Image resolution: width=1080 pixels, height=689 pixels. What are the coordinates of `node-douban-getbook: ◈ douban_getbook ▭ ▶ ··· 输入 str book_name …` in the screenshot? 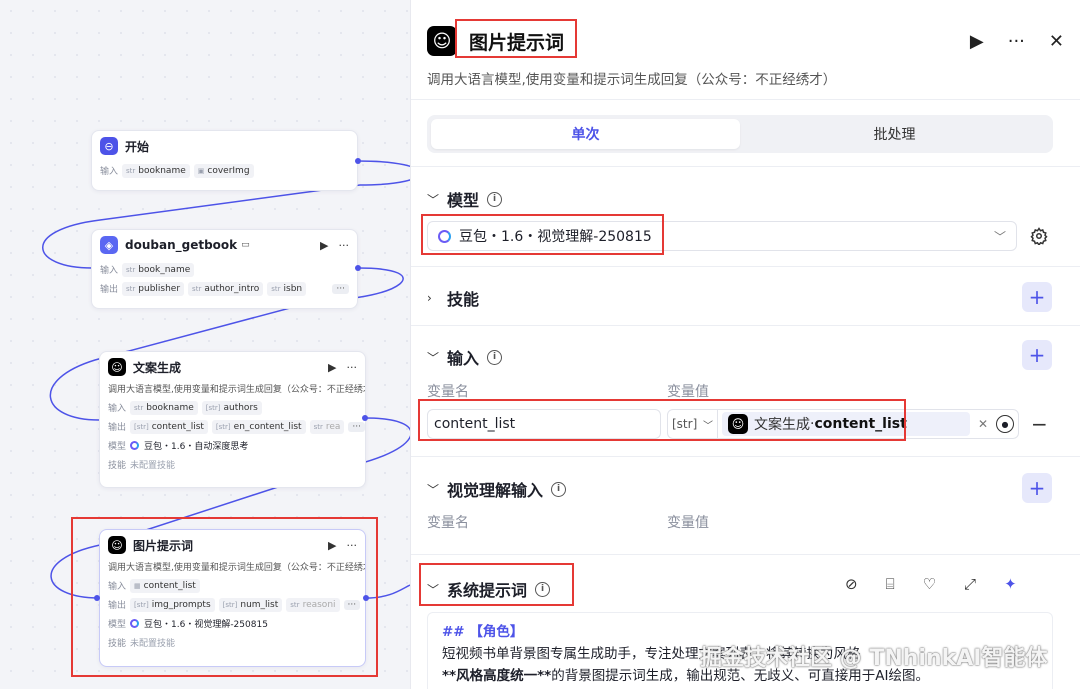 It's located at (224, 269).